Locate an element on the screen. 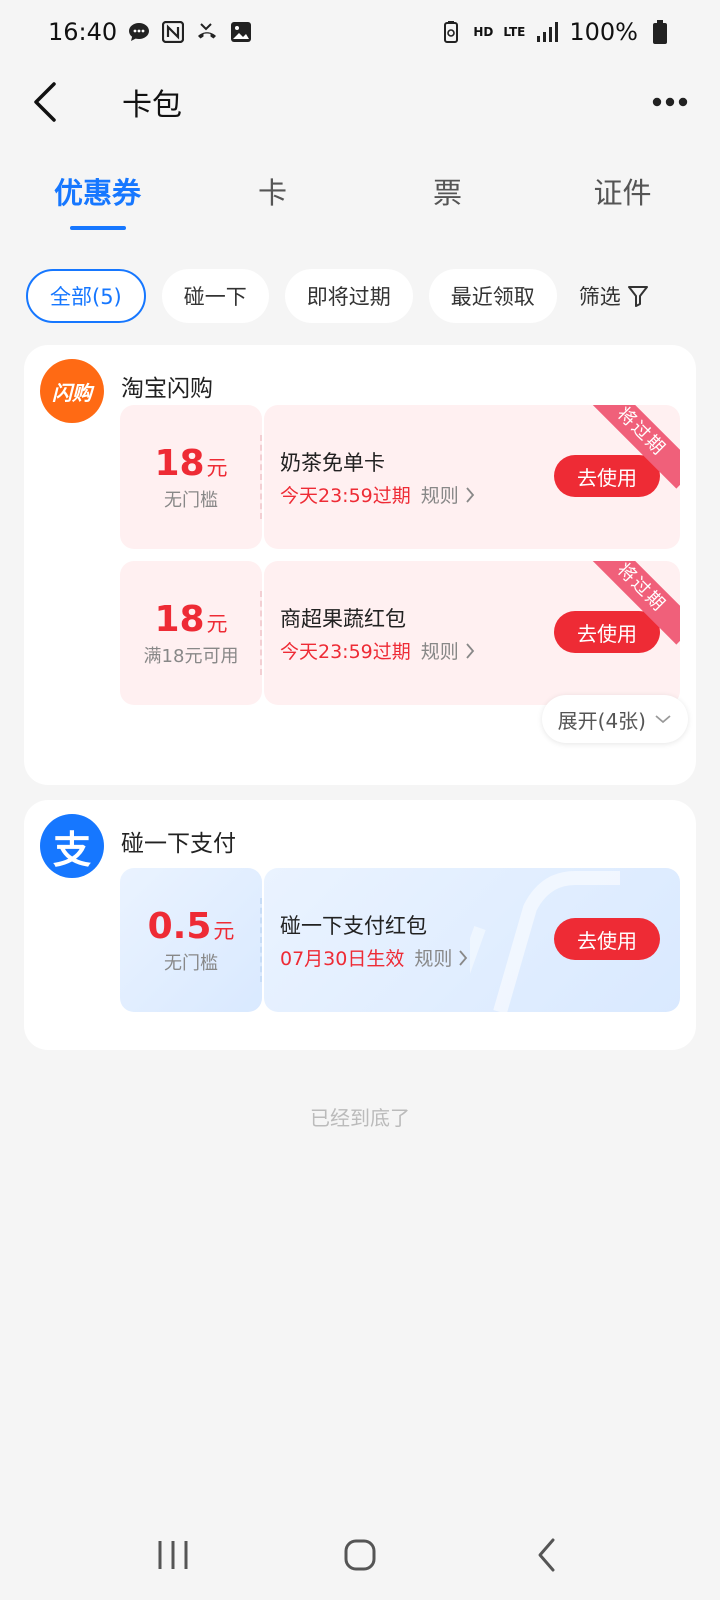 Image resolution: width=720 pixels, height=1600 pixels. coupon-item: 0.5 元 无门槛 碰一下支付红包 07月30日生效 规则 去使用 is located at coordinates (400, 940).